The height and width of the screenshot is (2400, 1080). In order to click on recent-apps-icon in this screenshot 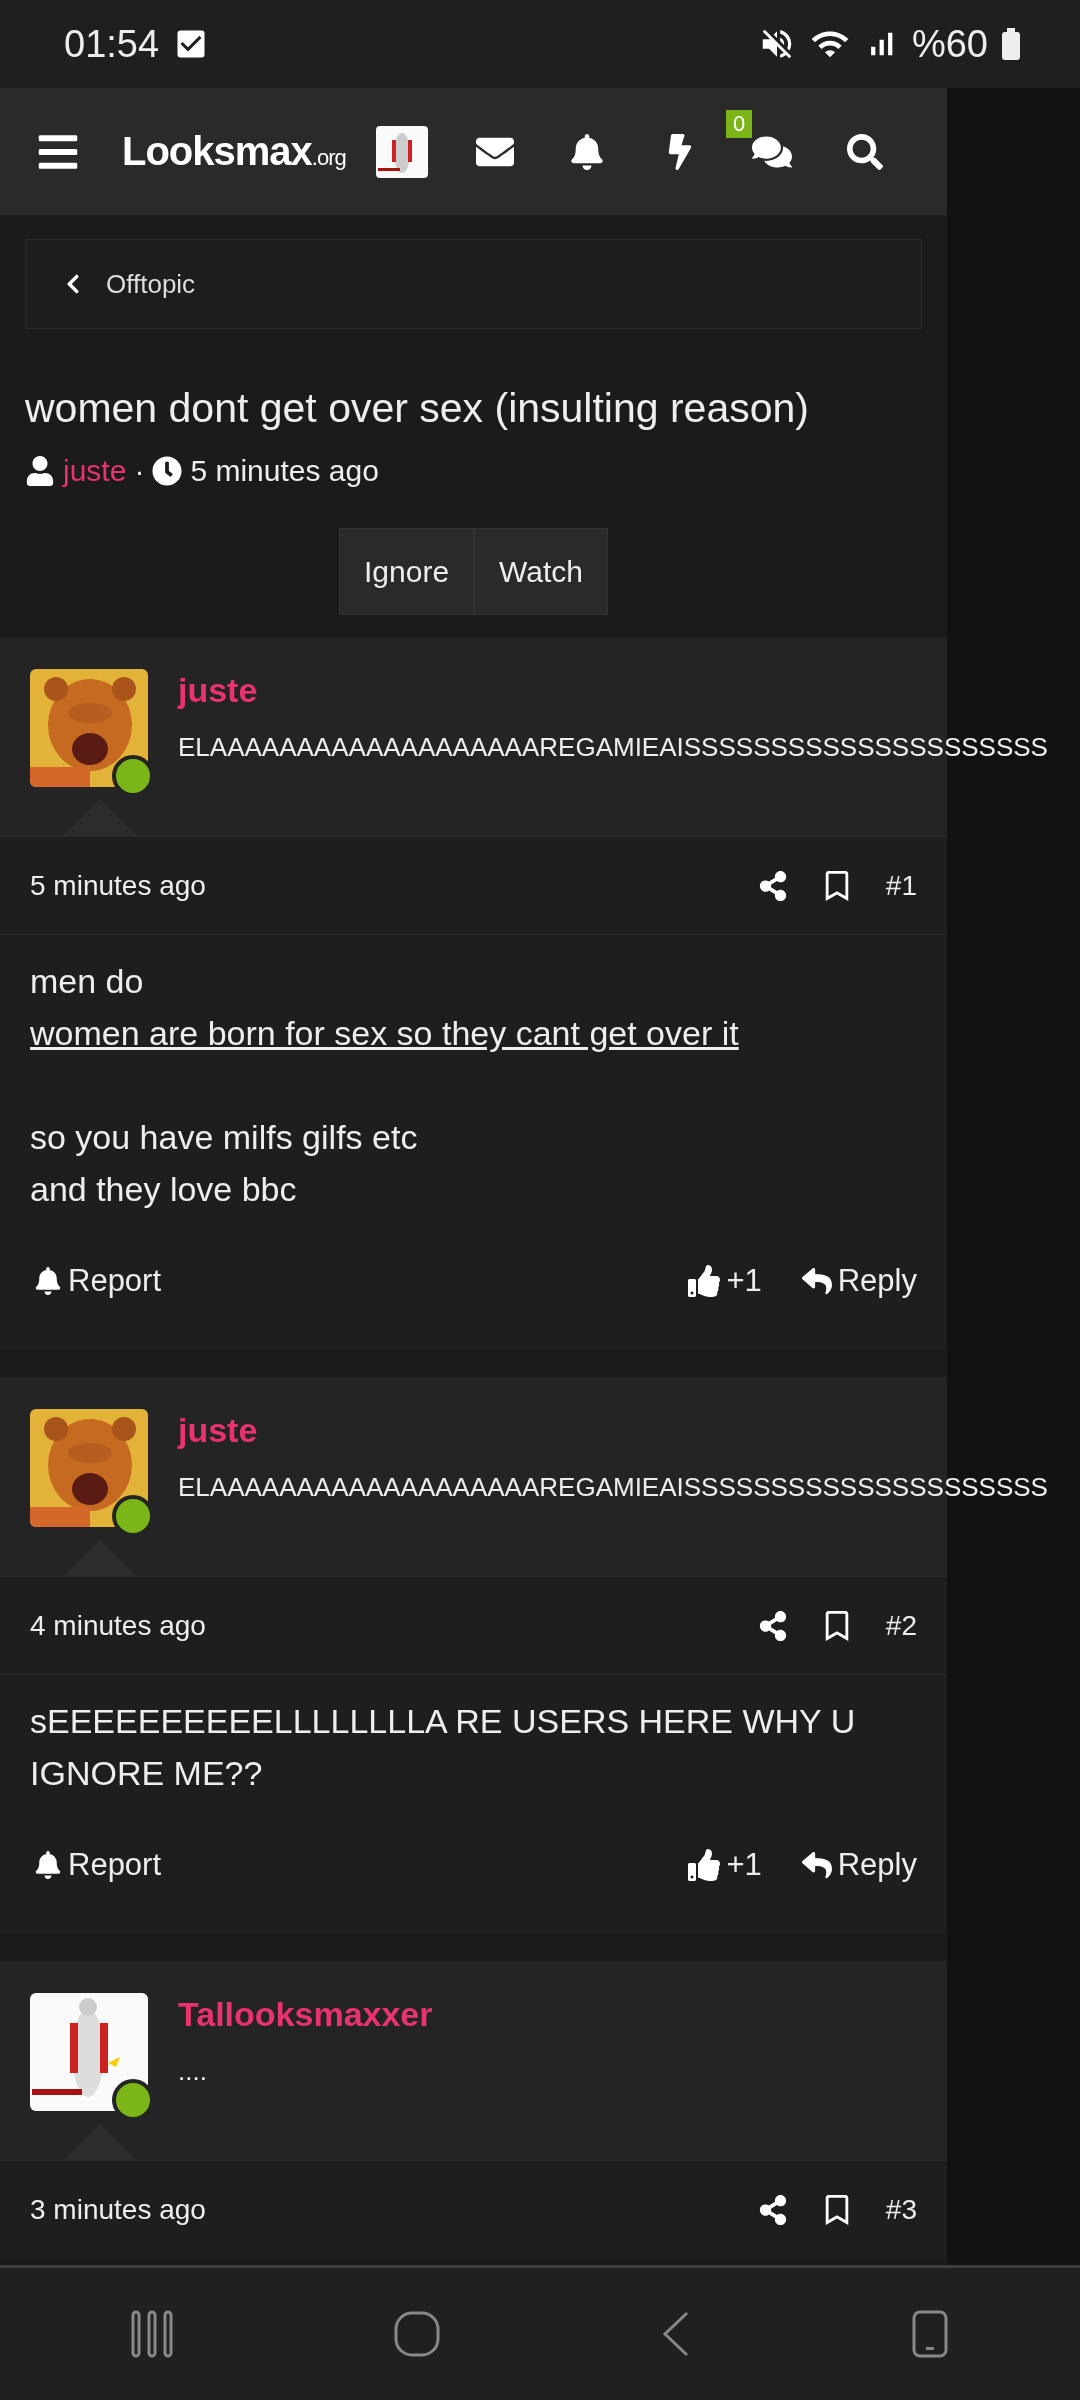, I will do `click(151, 2334)`.